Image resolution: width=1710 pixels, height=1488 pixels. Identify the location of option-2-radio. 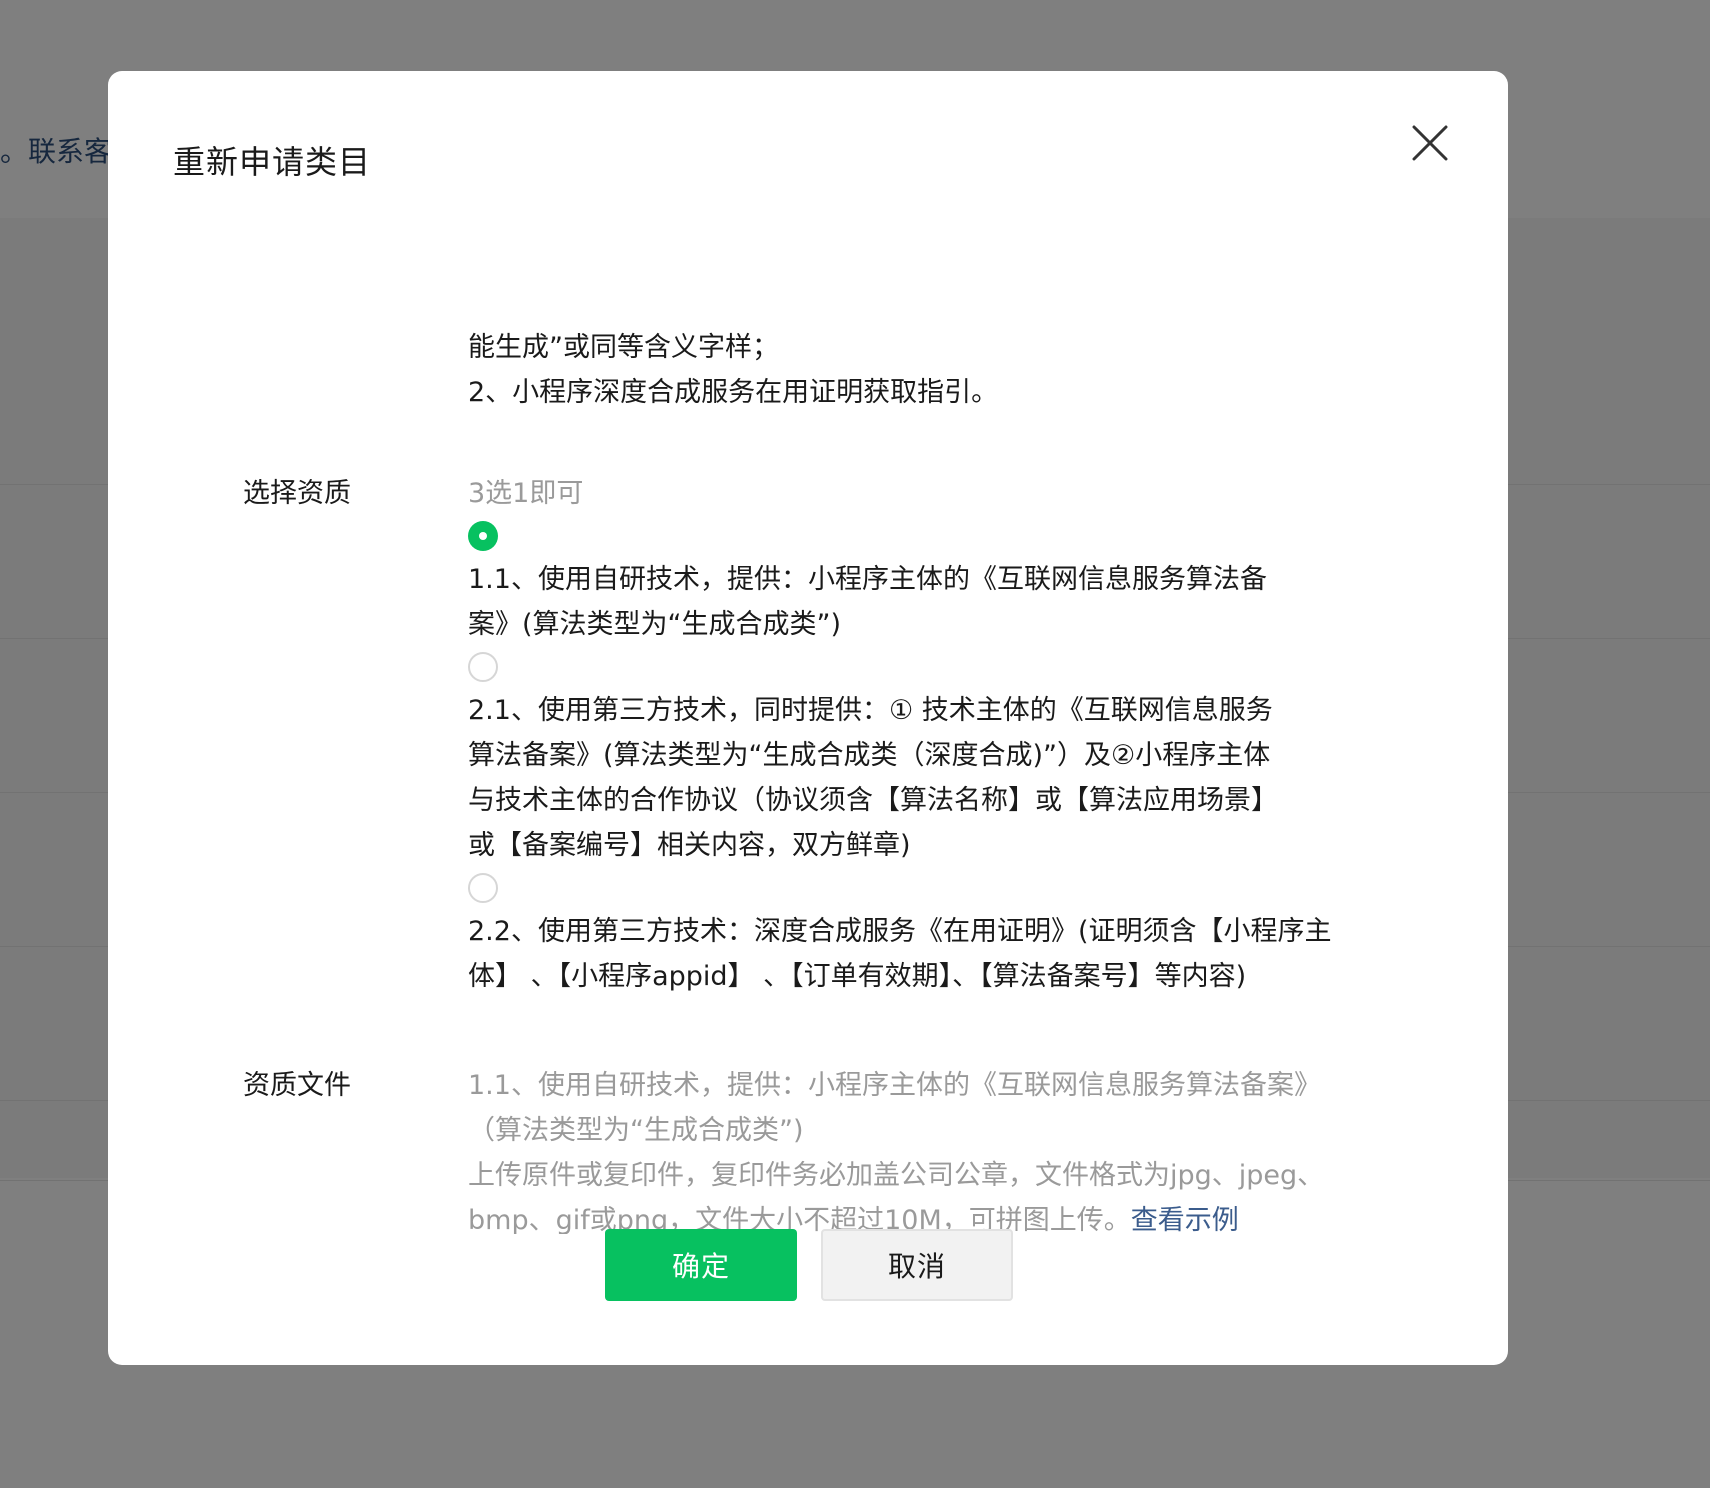
(483, 667).